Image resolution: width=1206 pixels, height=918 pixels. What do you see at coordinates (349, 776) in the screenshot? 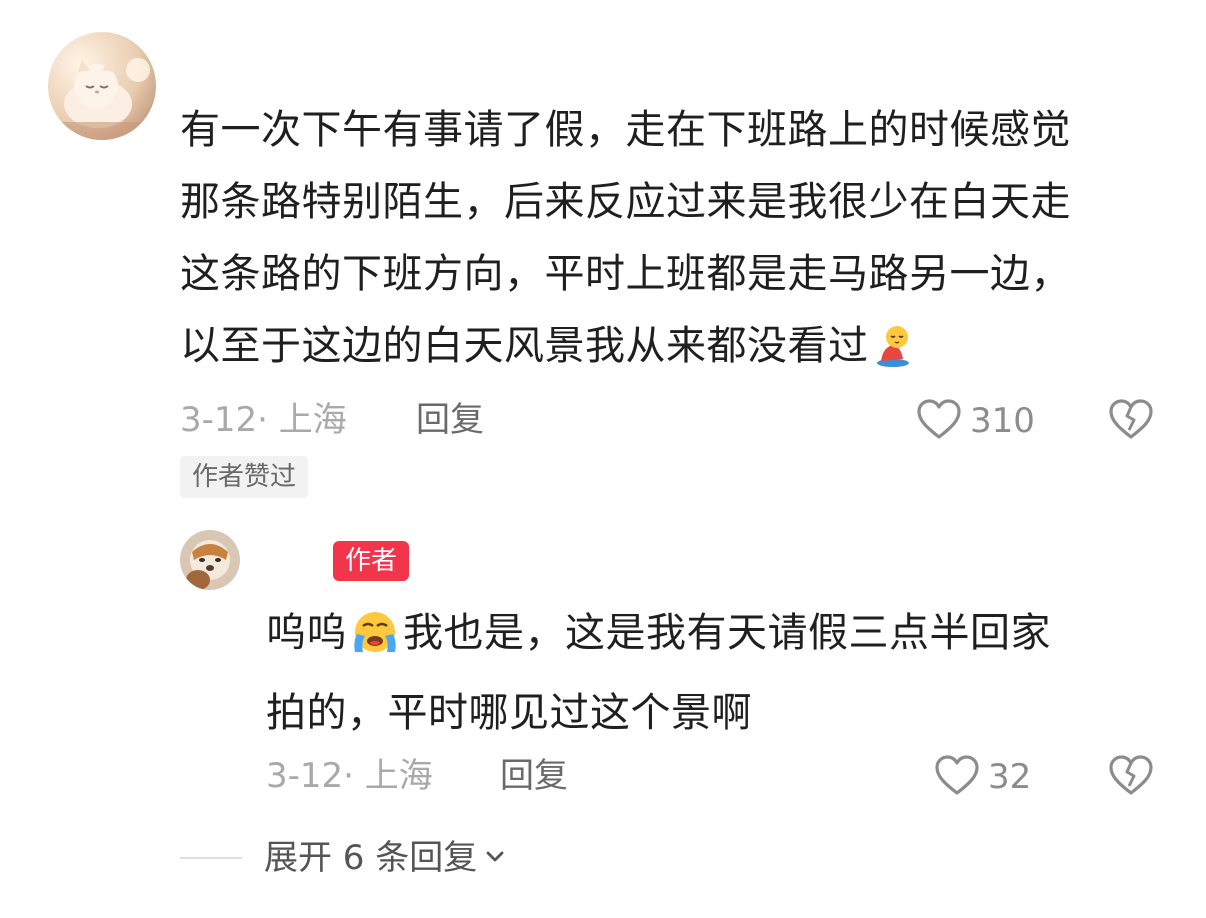
I see `reply-date-location: 3-12· 上海` at bounding box center [349, 776].